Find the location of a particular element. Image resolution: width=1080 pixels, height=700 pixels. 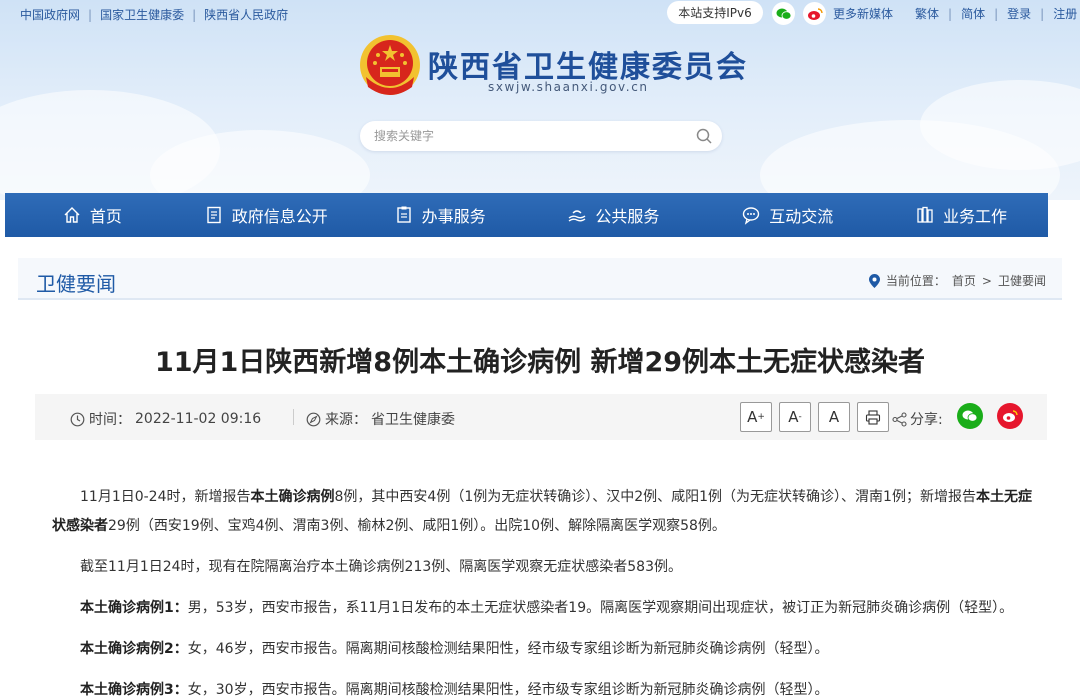

compass-icon is located at coordinates (313, 419).